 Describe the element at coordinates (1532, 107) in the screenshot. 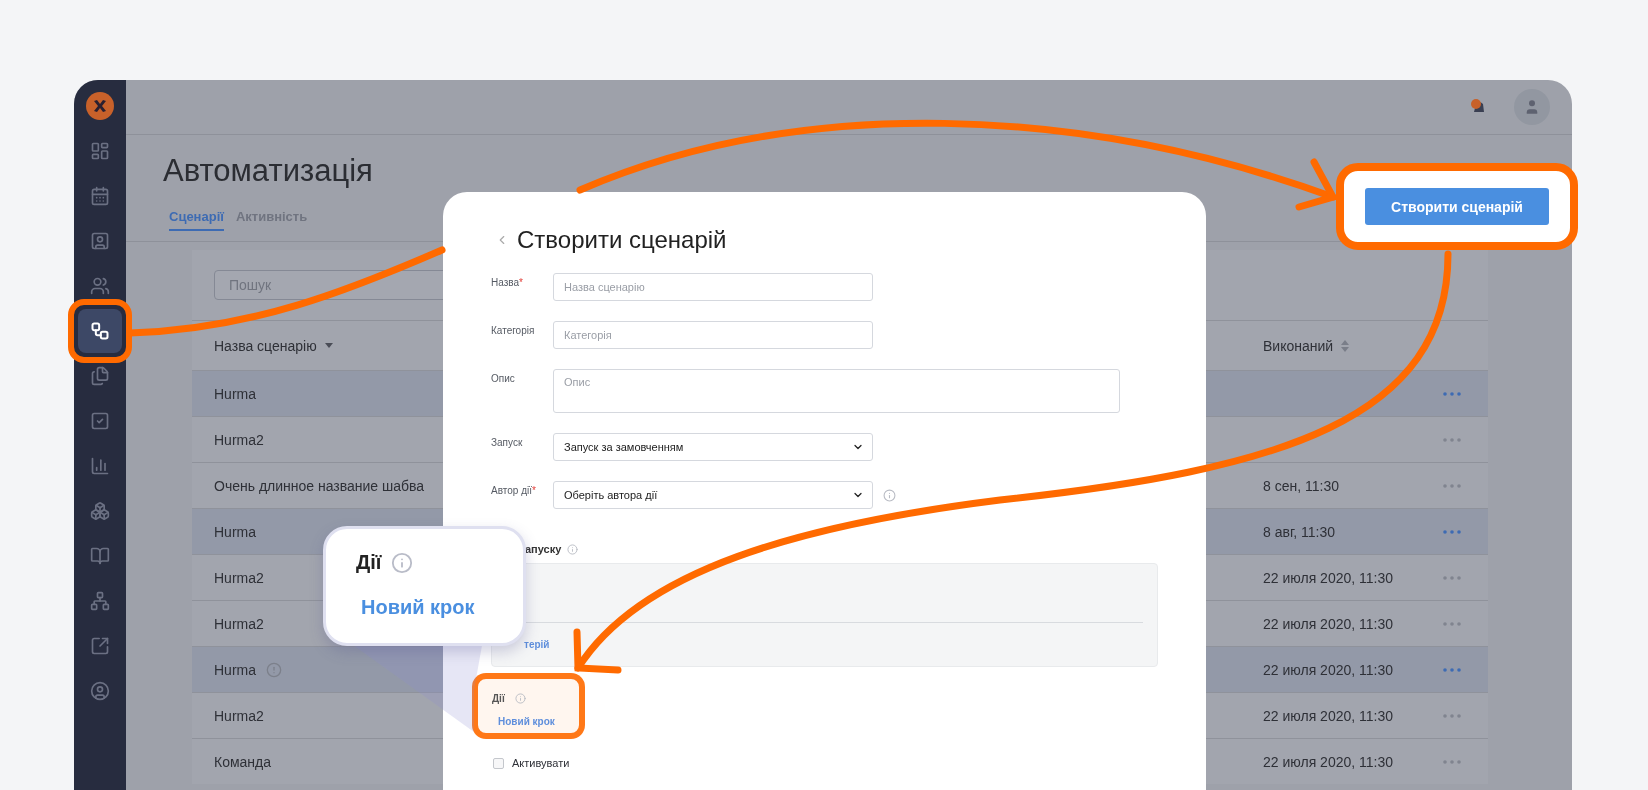

I see `avatar` at that location.